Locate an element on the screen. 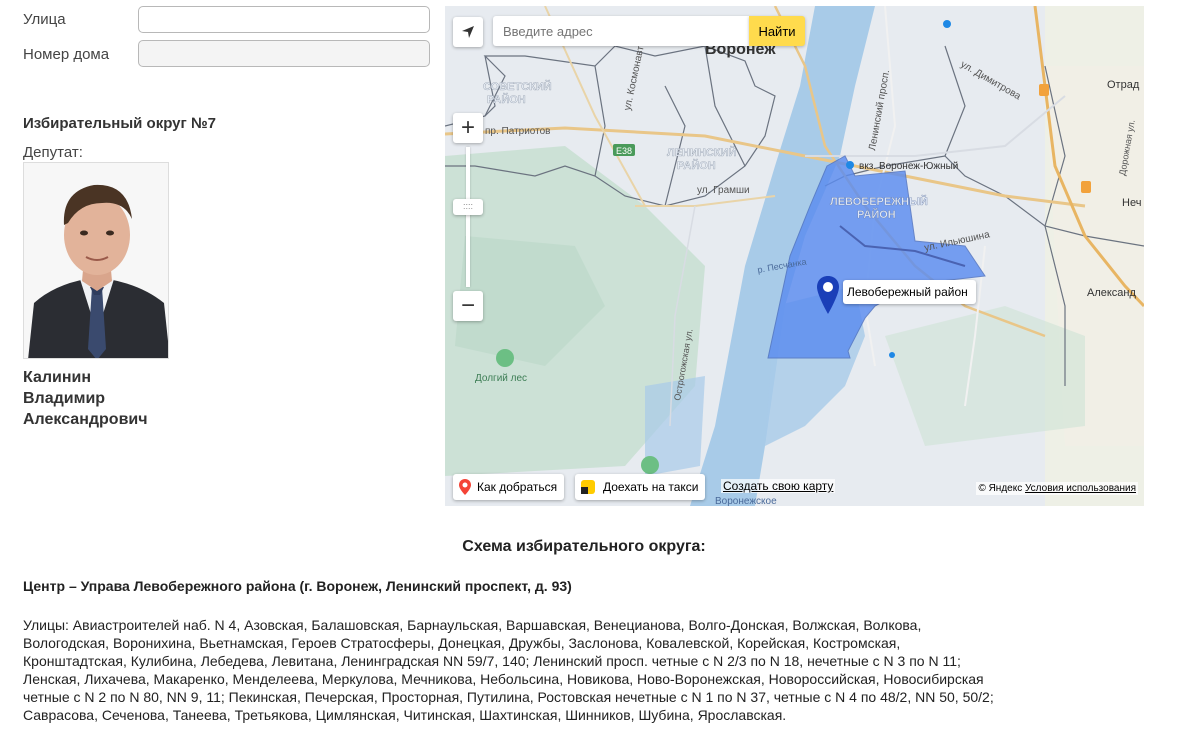  svg-text: Долгий лес is located at coordinates (501, 378).